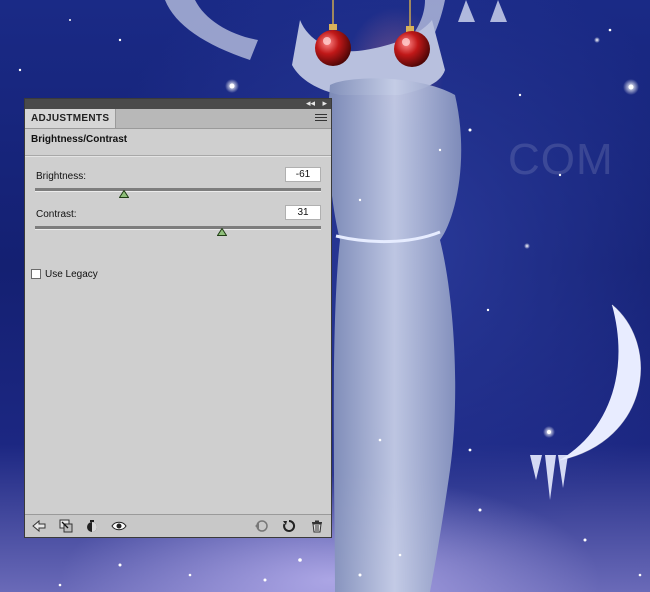  What do you see at coordinates (317, 526) in the screenshot?
I see `trash-icon` at bounding box center [317, 526].